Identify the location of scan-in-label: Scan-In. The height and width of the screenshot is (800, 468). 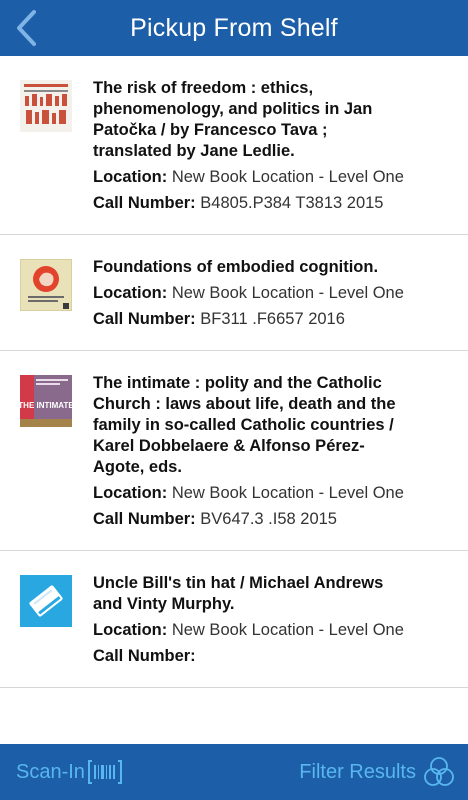
(50, 771).